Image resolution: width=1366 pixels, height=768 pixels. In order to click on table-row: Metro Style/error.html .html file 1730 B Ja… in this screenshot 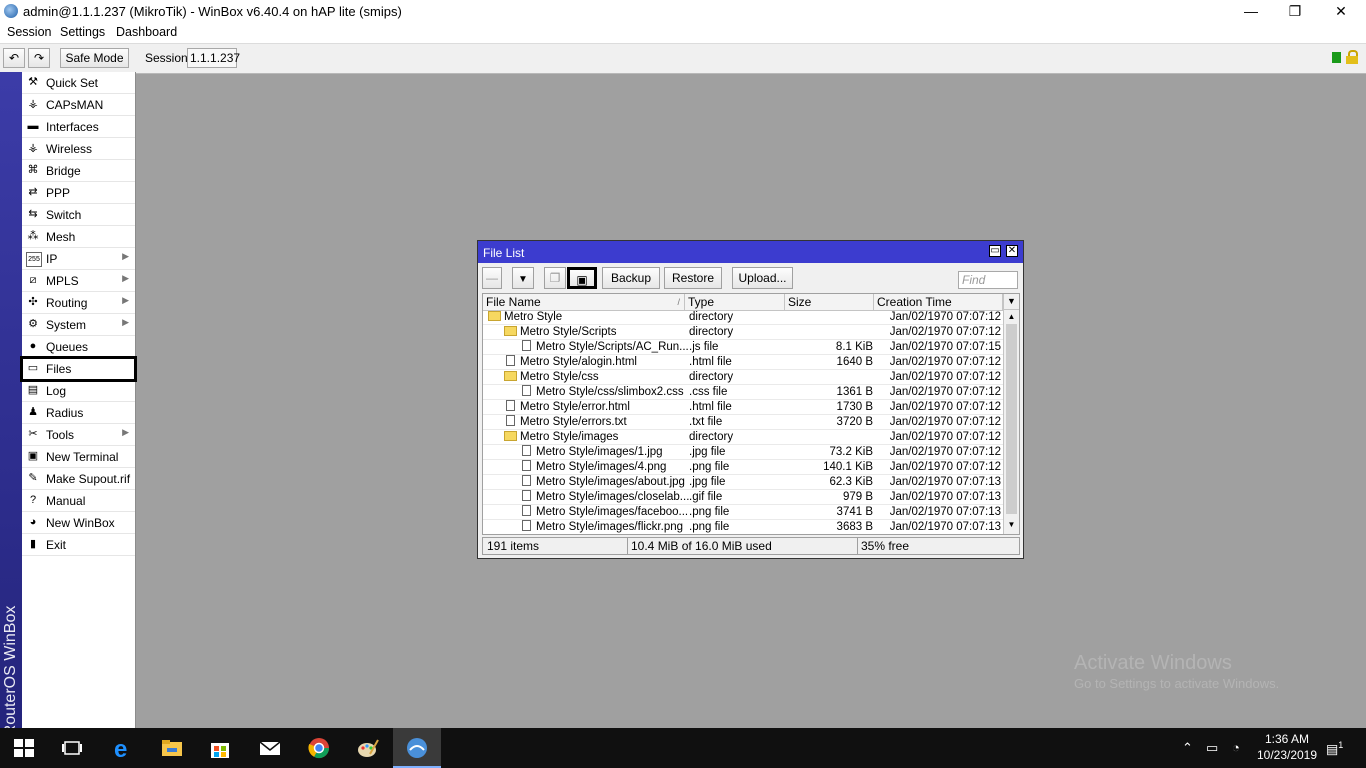, I will do `click(743, 407)`.